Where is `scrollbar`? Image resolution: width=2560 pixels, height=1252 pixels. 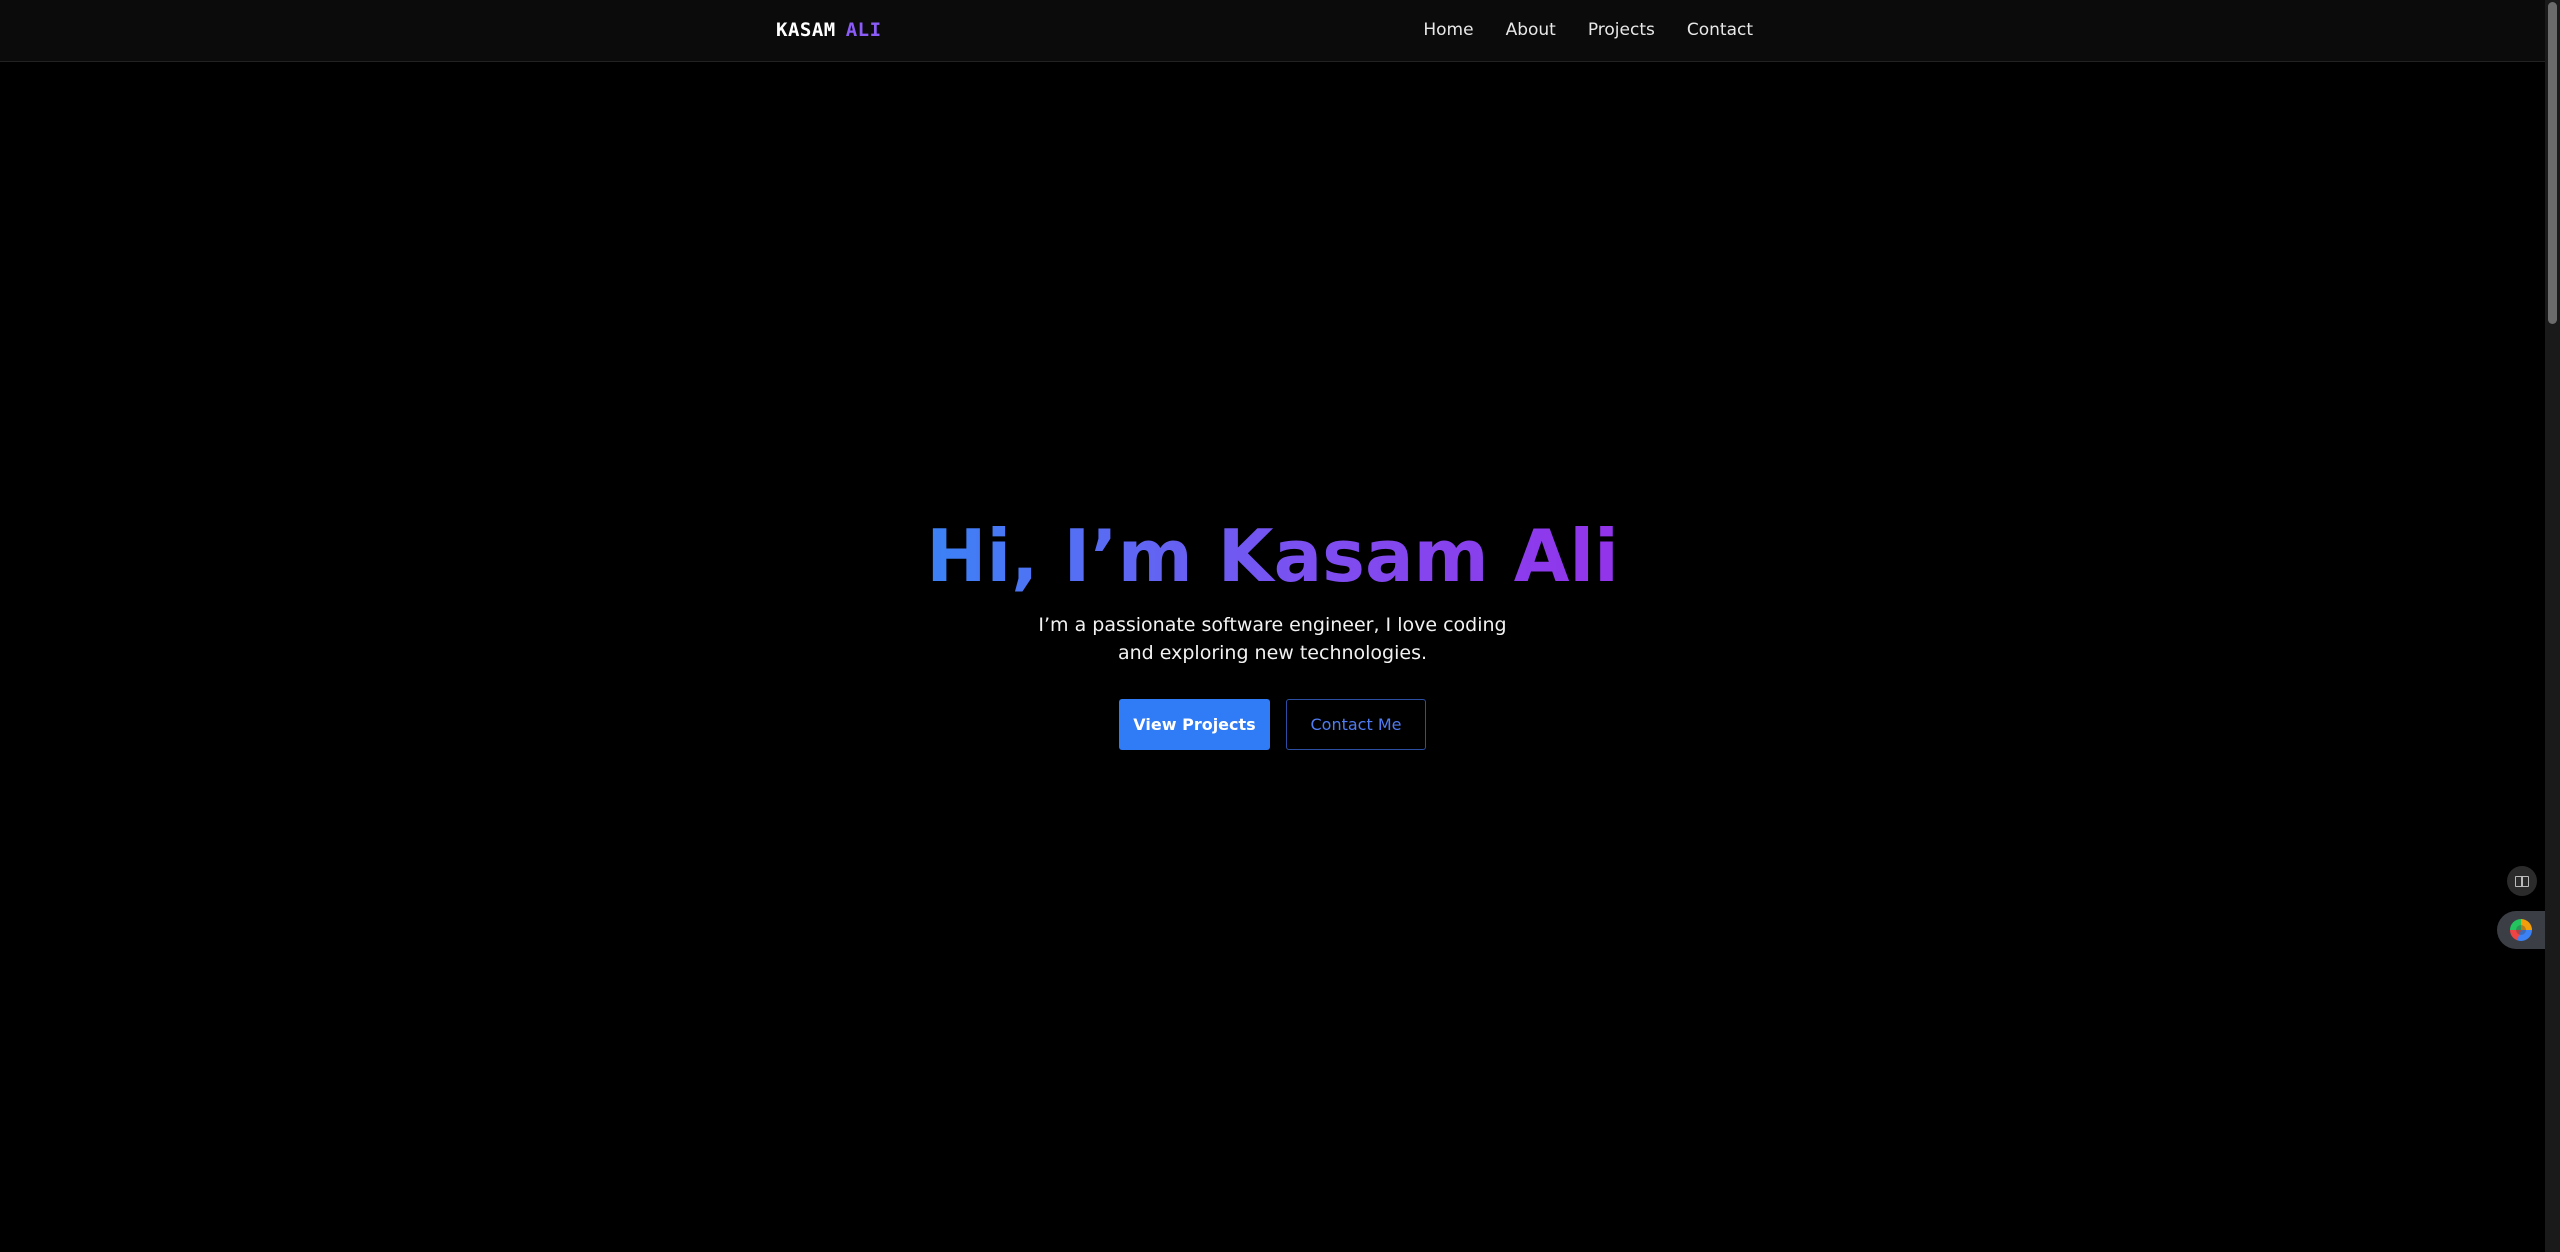
scrollbar is located at coordinates (2552, 626).